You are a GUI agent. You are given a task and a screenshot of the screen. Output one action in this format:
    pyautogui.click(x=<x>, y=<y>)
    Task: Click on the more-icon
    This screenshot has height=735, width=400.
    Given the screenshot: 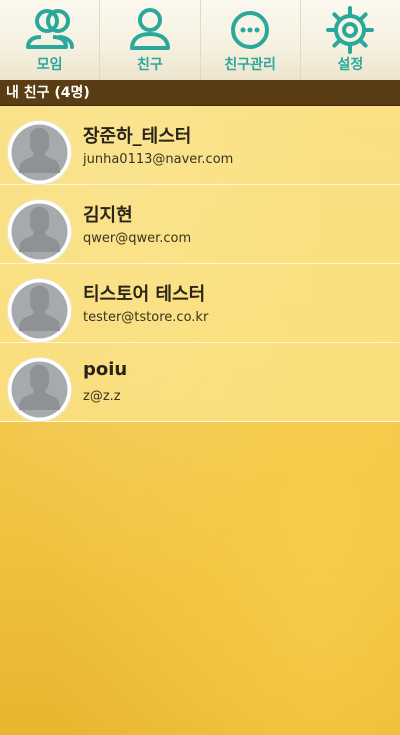 What is the action you would take?
    pyautogui.click(x=250, y=30)
    